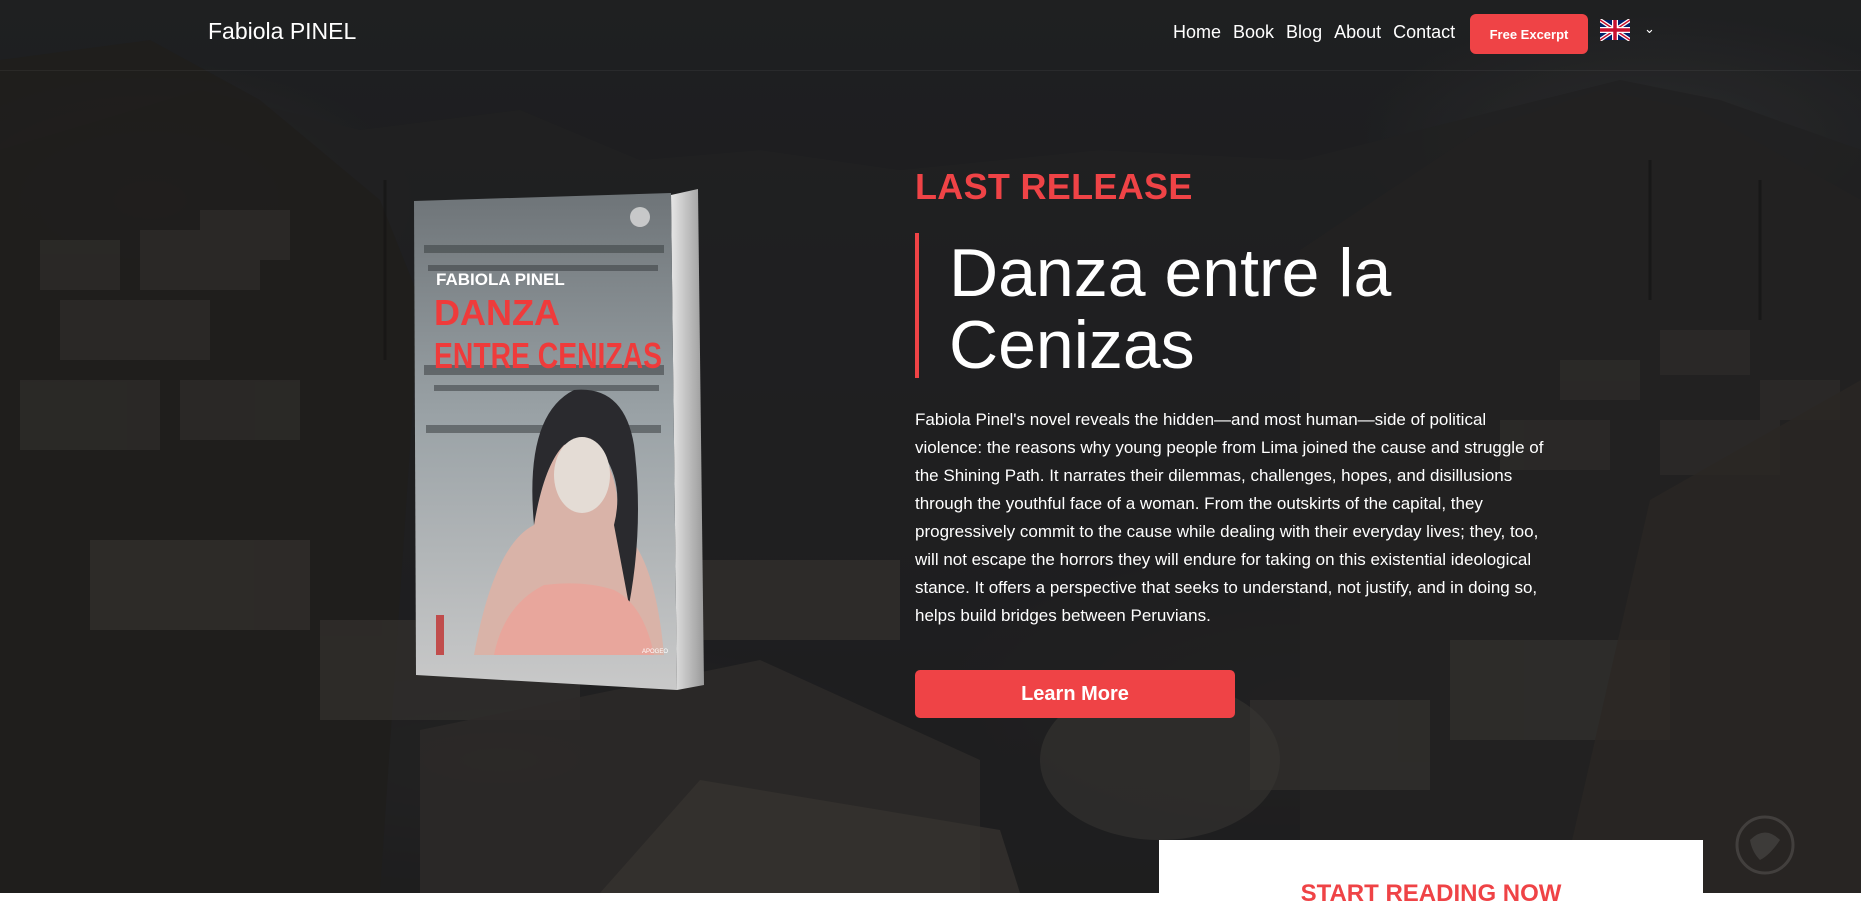 This screenshot has width=1861, height=908. I want to click on book-title-block: Danza entre la Cenizas, so click(1217, 308).